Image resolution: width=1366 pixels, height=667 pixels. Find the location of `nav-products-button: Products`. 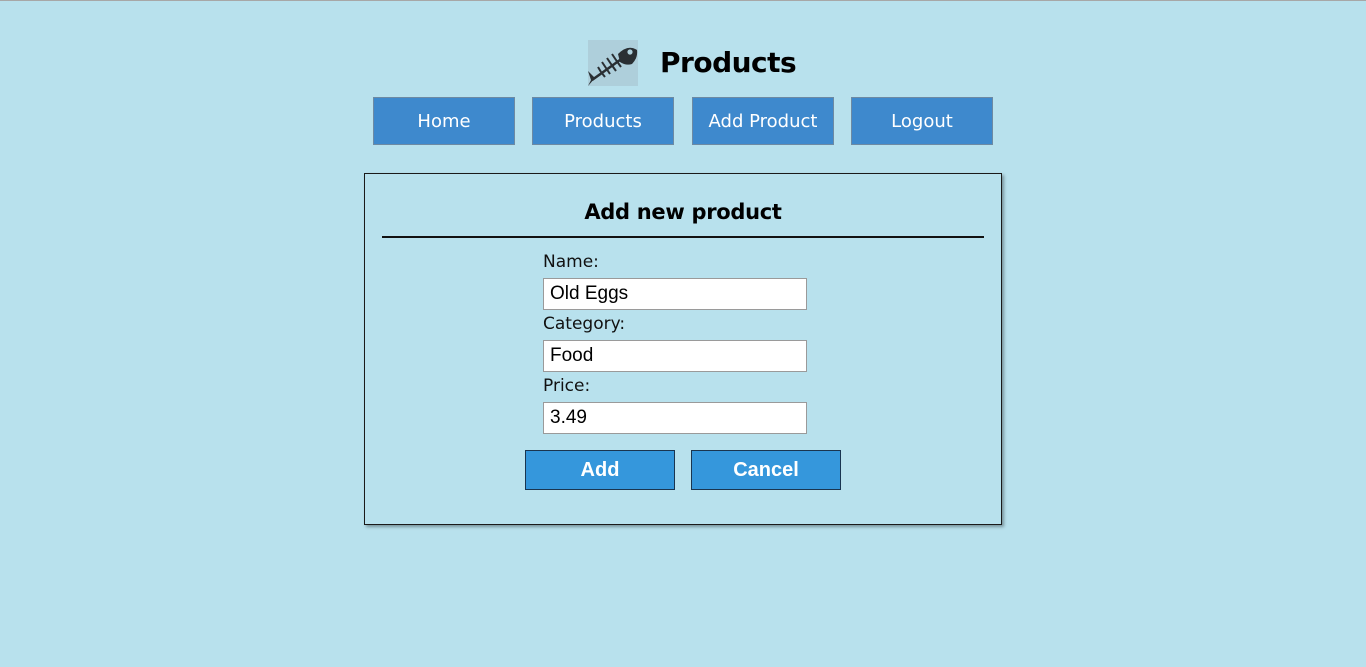

nav-products-button: Products is located at coordinates (603, 121).